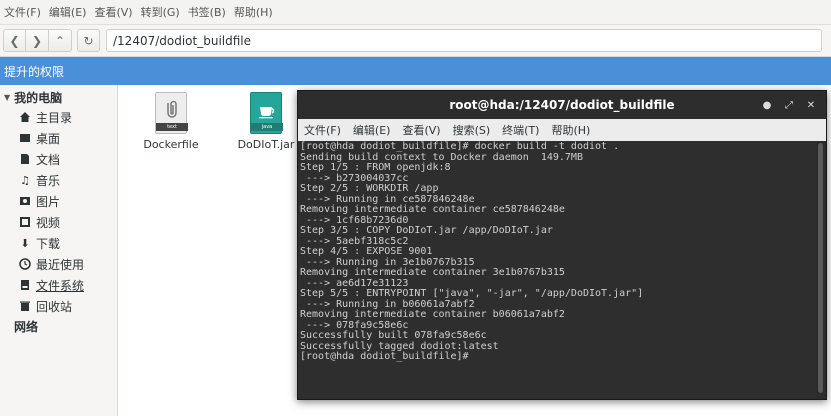 The image size is (831, 416). Describe the element at coordinates (22, 12) in the screenshot. I see `menu-file: 文件(F)` at that location.